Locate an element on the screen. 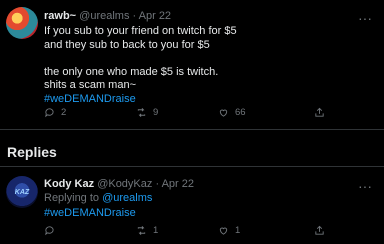  retweet-button: 9 is located at coordinates (147, 112).